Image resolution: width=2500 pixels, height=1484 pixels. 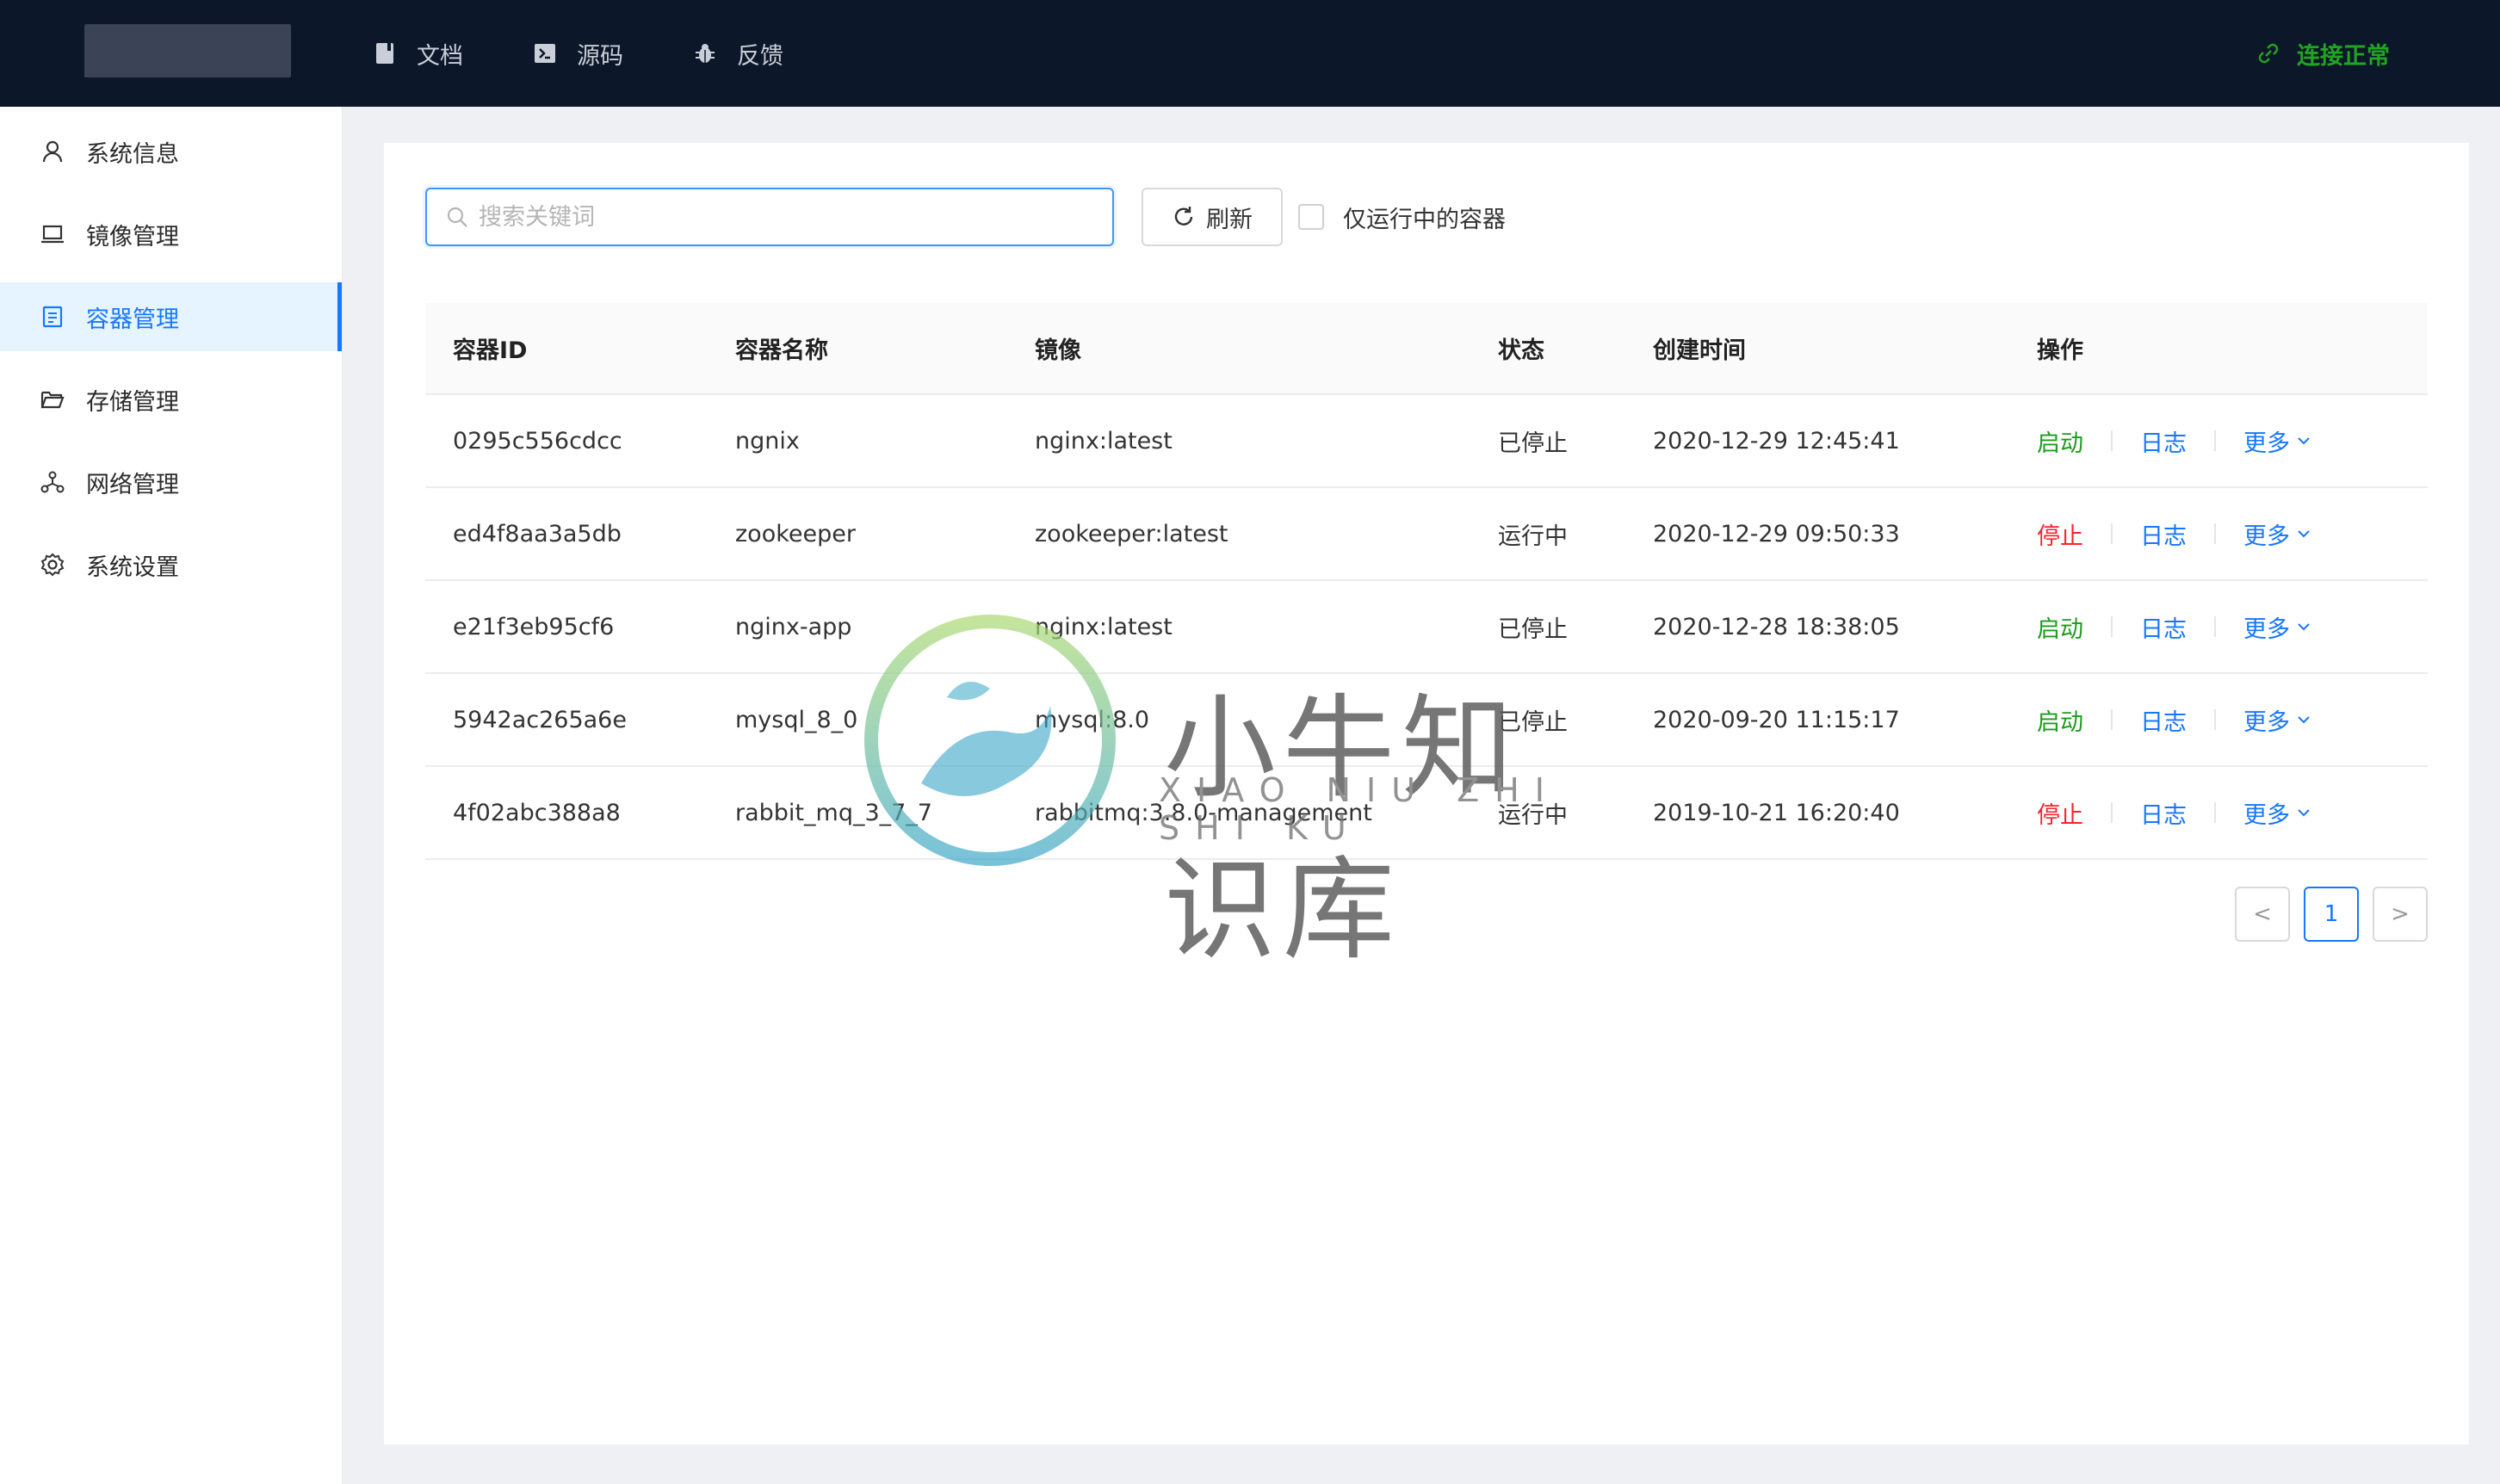 I want to click on search-icon, so click(x=457, y=217).